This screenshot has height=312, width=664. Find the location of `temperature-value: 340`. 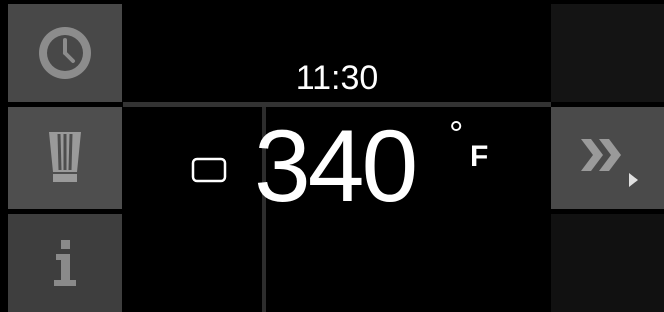

temperature-value: 340 is located at coordinates (336, 166).